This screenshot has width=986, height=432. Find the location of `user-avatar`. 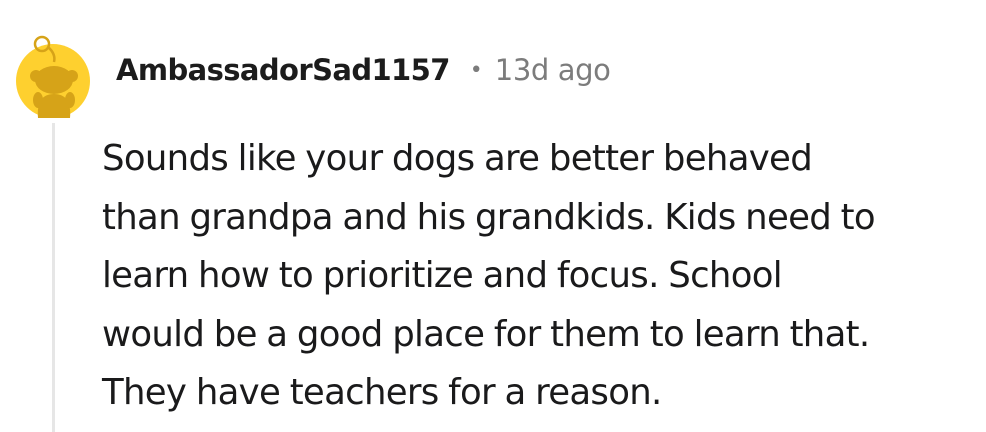

user-avatar is located at coordinates (53, 75).